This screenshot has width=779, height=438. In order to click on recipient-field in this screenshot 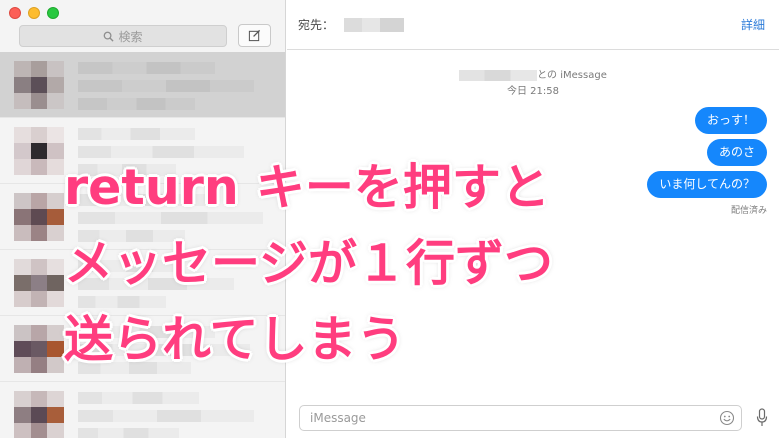, I will do `click(374, 24)`.